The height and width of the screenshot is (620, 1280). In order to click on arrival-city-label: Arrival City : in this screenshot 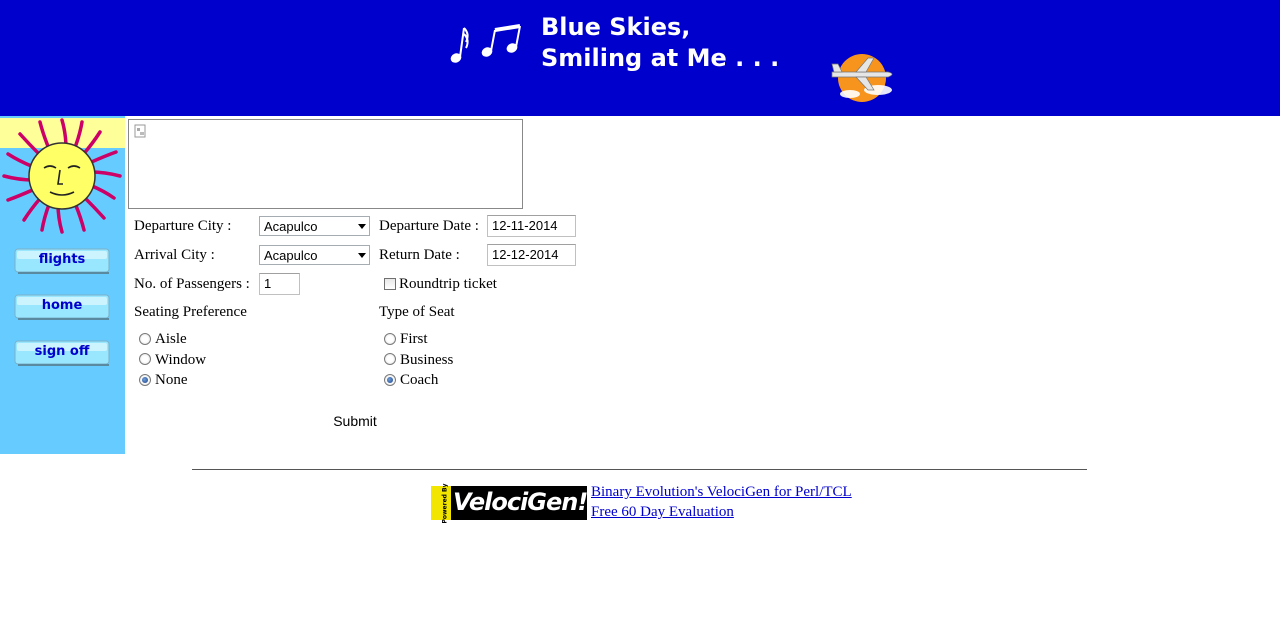, I will do `click(174, 255)`.